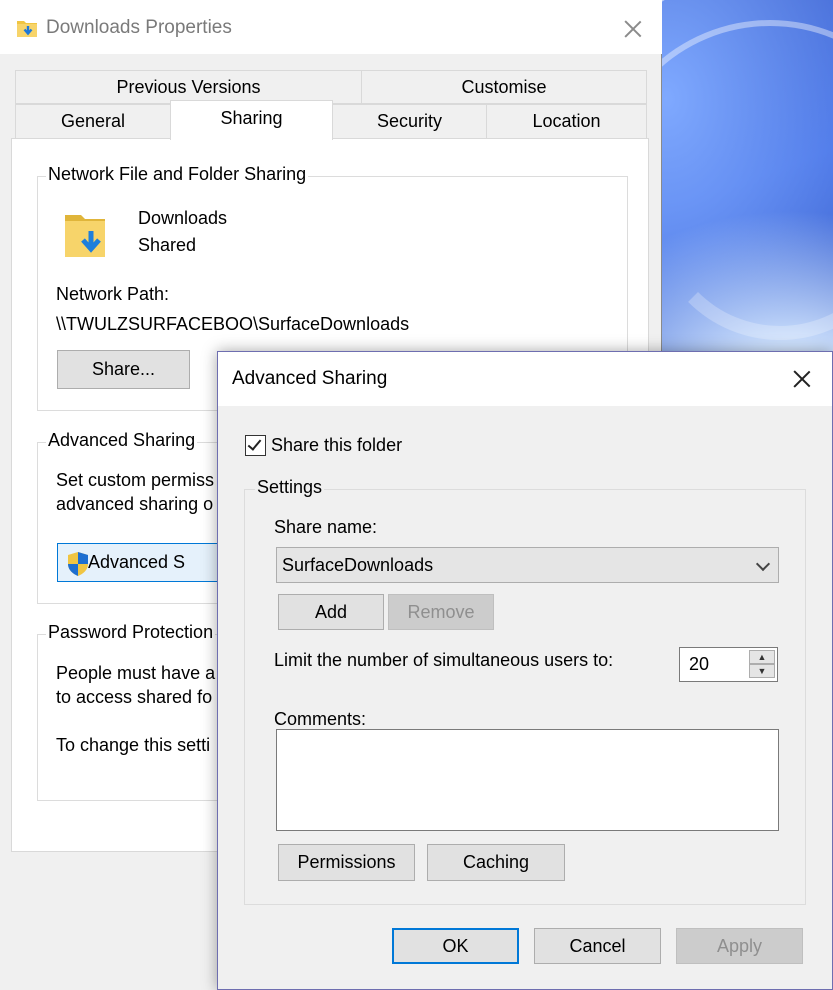  I want to click on button-label: Remove, so click(441, 611).